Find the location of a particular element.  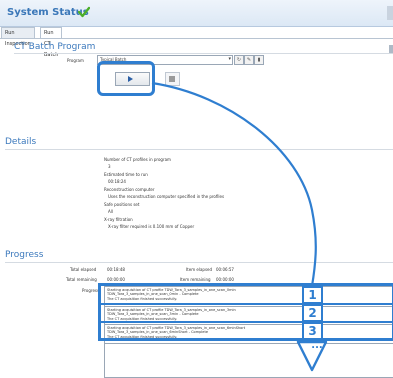

marker-2: 2 is located at coordinates (312, 313).